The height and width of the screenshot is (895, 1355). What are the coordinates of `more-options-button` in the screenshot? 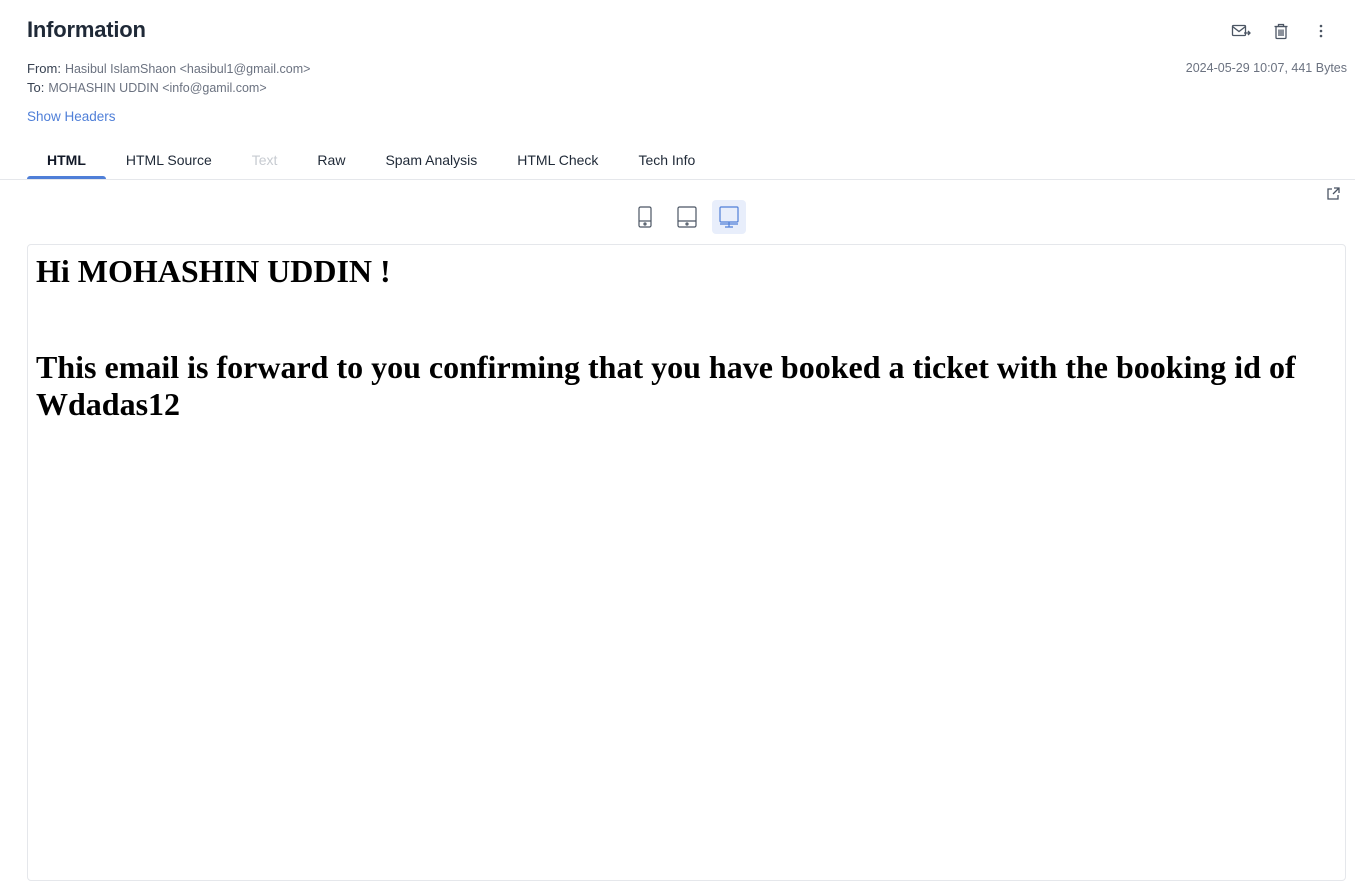 It's located at (1321, 31).